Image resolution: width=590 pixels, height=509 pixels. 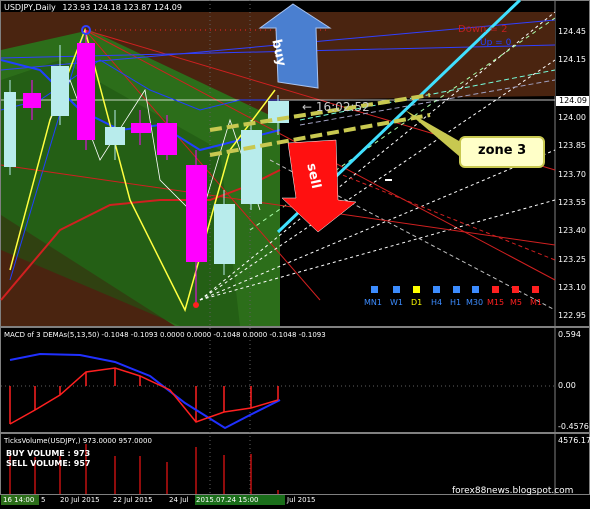 I want to click on price-label: 123.10, so click(x=572, y=287).